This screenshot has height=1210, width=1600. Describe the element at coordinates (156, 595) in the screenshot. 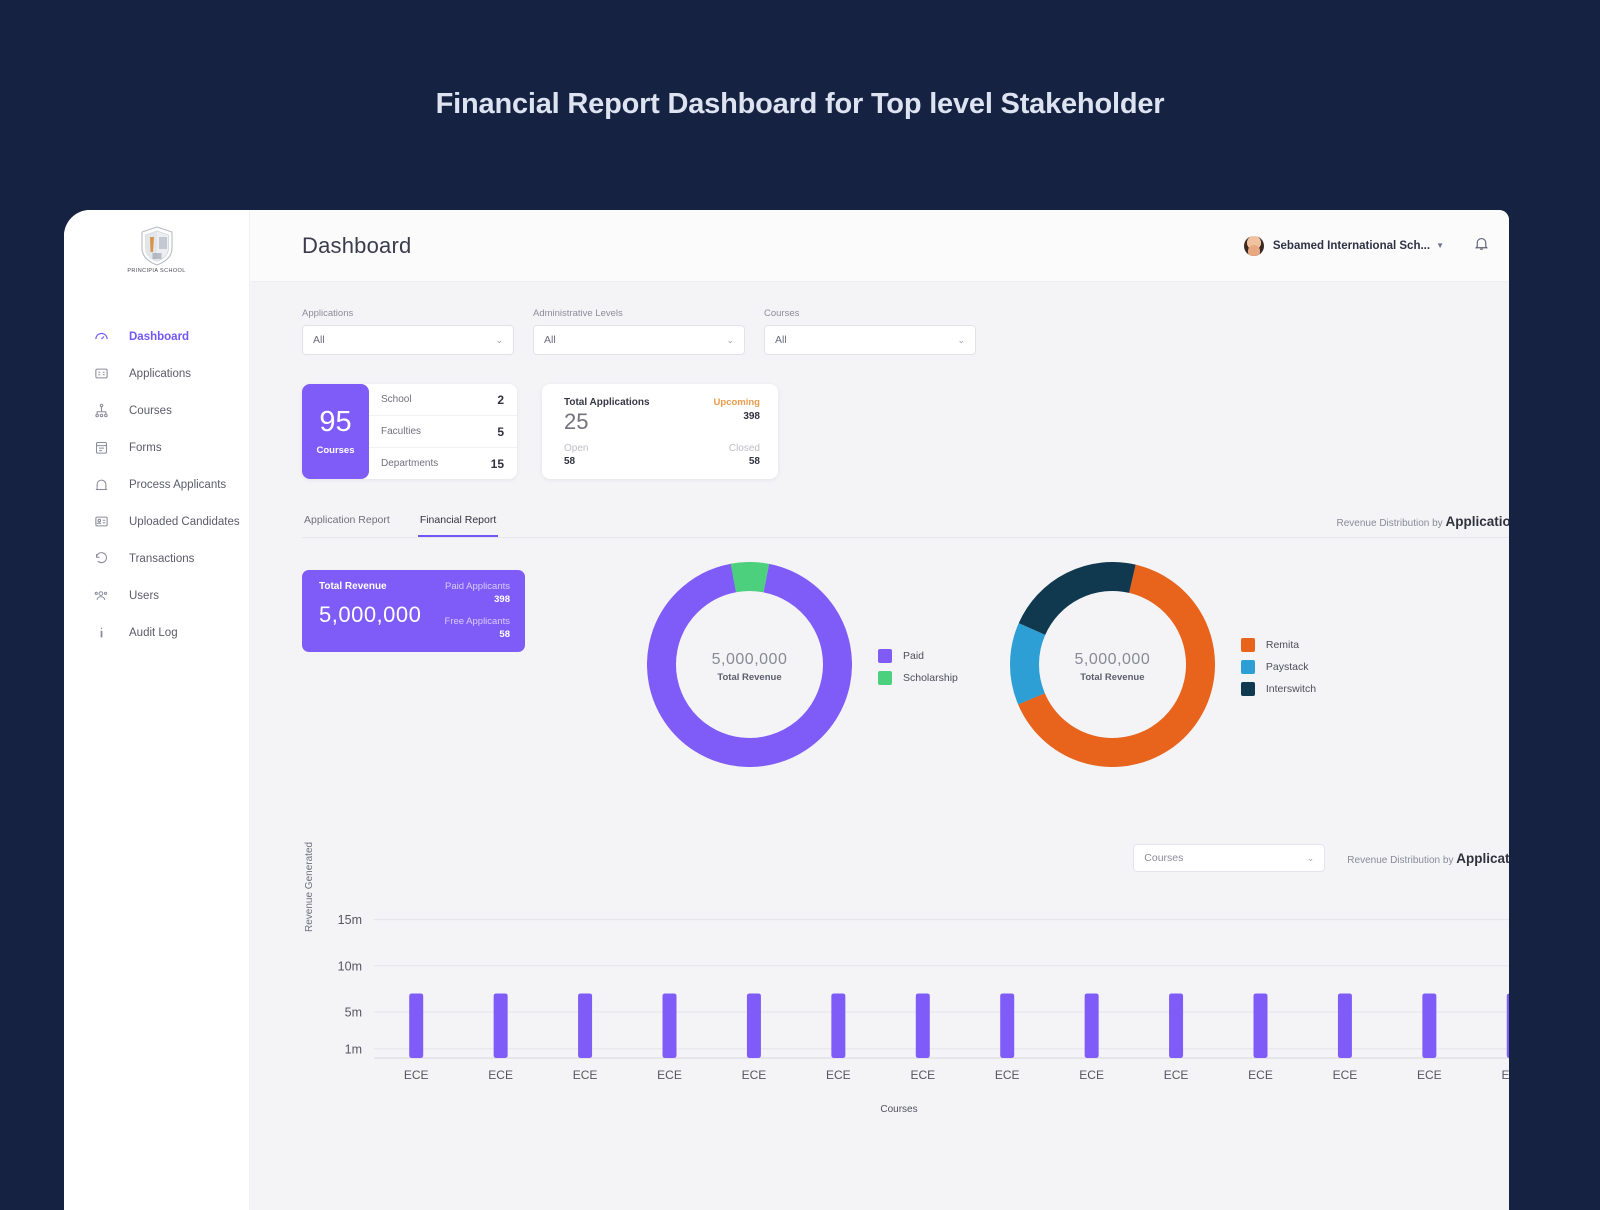

I see `sidebar-item-users: Users` at that location.